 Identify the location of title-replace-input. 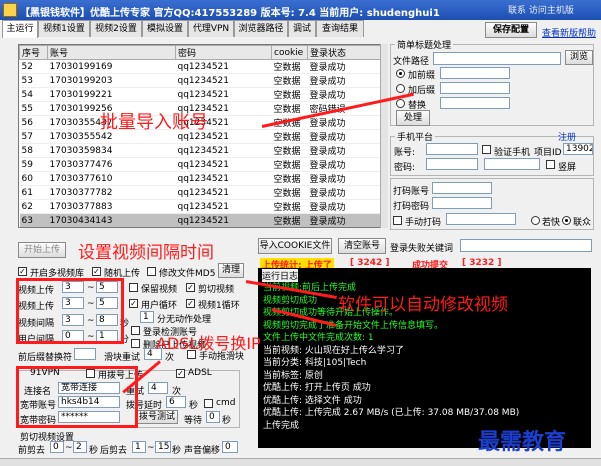
(85, 354).